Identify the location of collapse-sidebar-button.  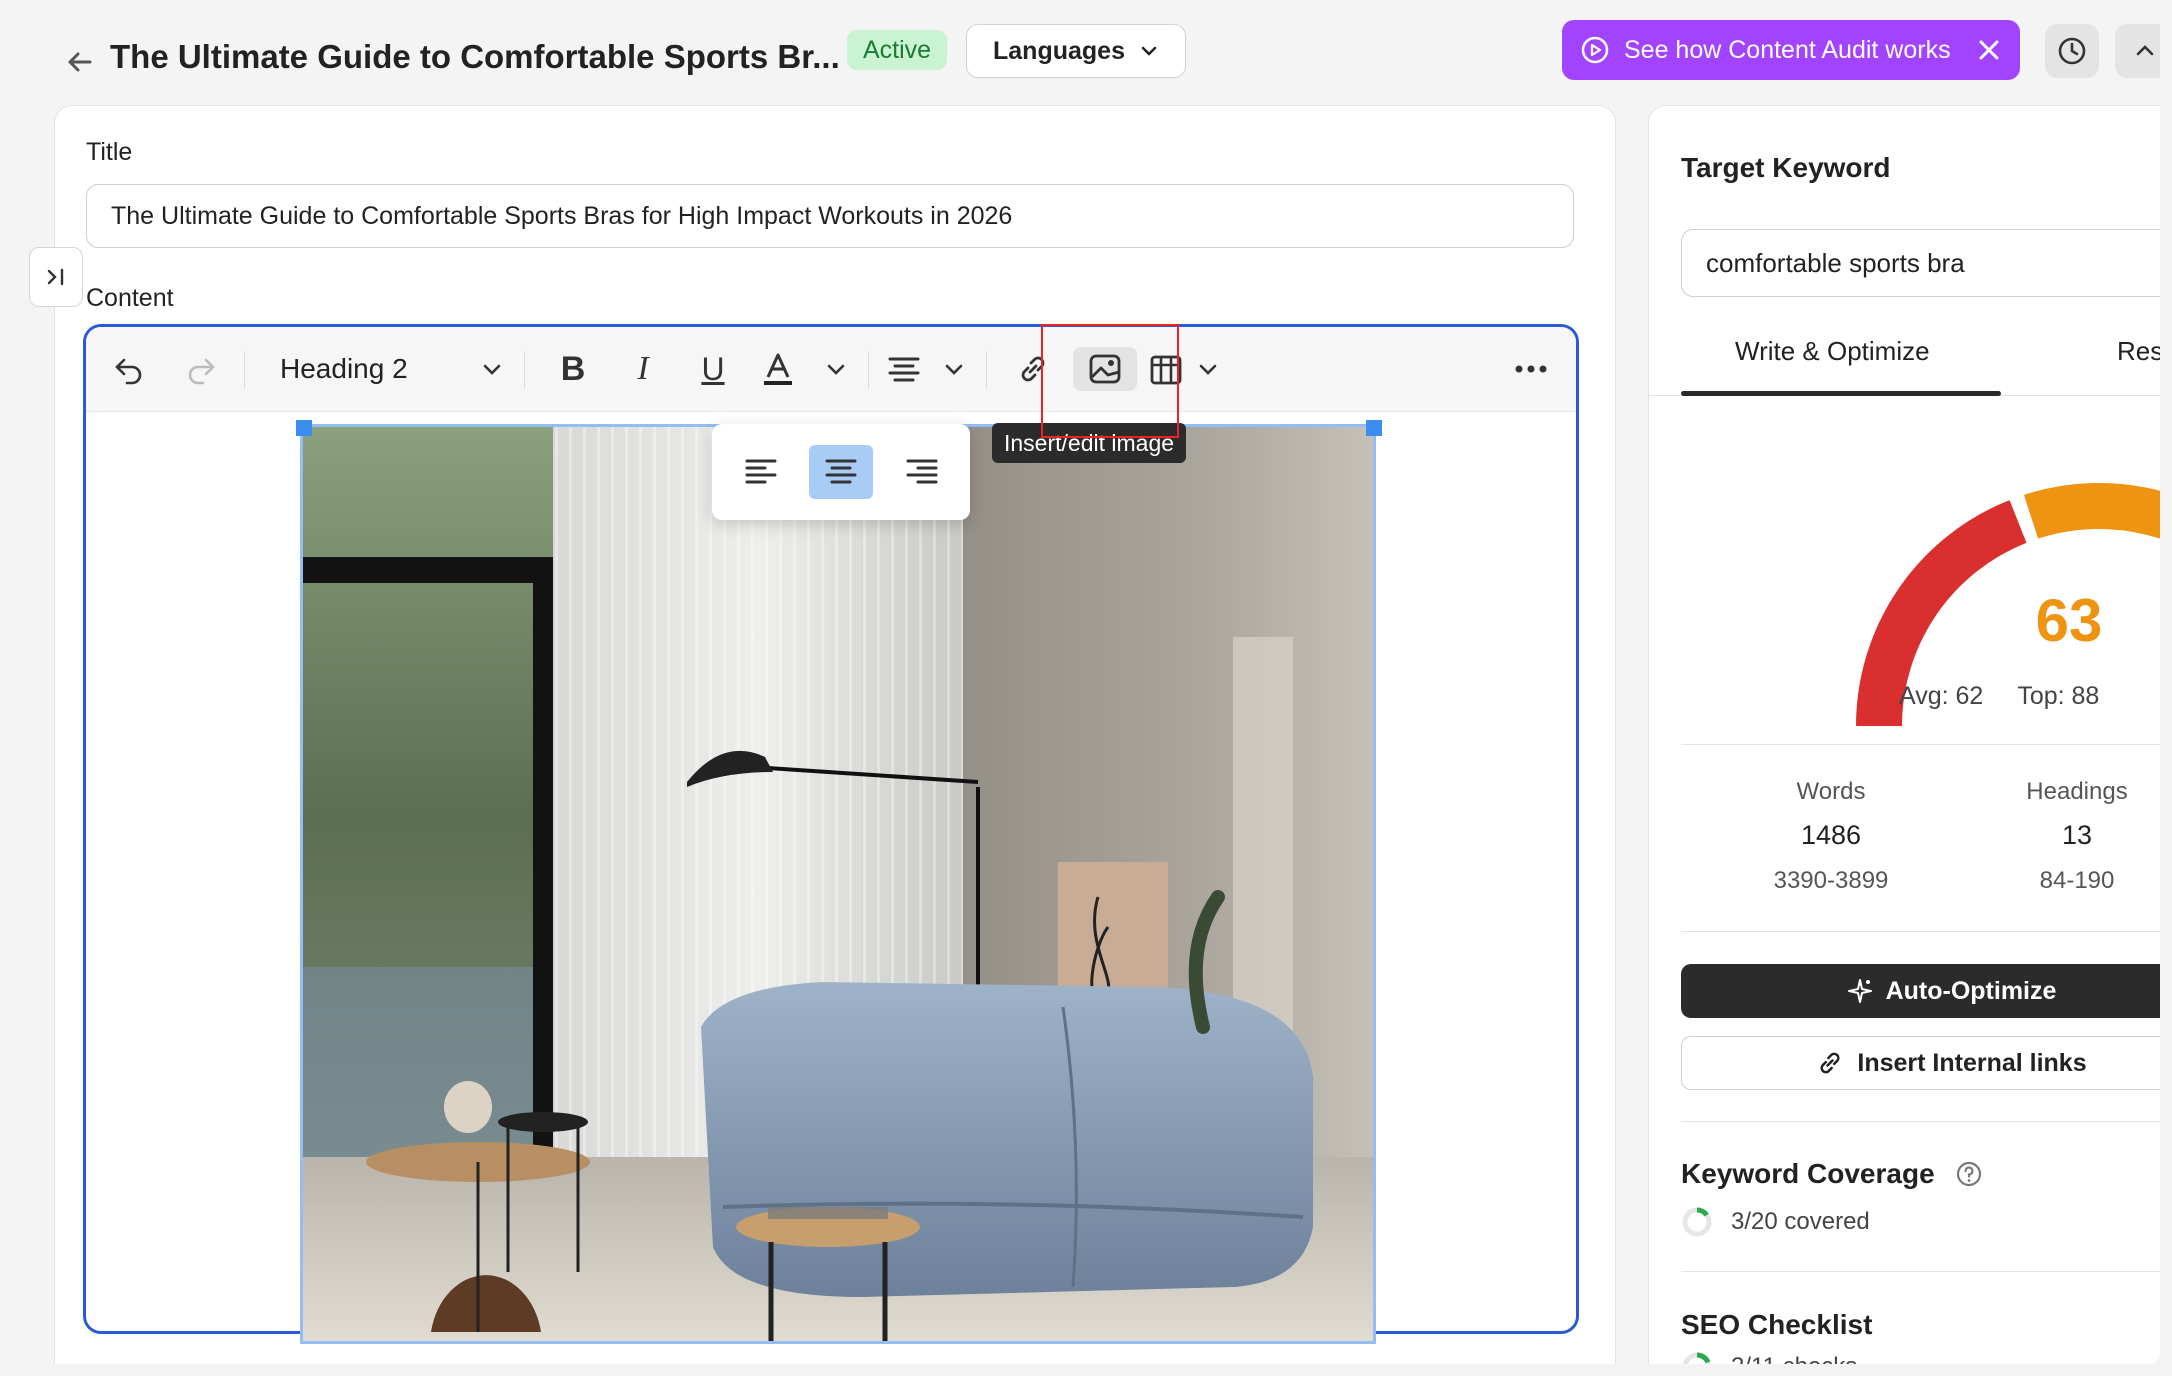
(56, 277).